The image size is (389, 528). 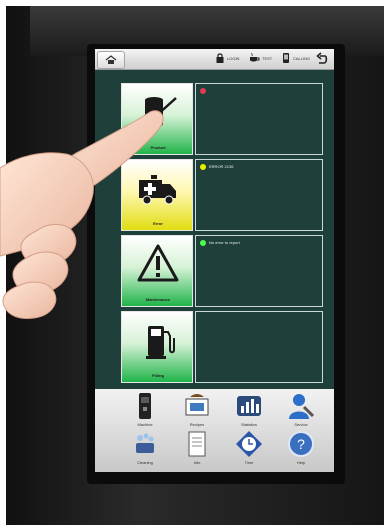 What do you see at coordinates (145, 406) in the screenshot?
I see `machine-icon` at bounding box center [145, 406].